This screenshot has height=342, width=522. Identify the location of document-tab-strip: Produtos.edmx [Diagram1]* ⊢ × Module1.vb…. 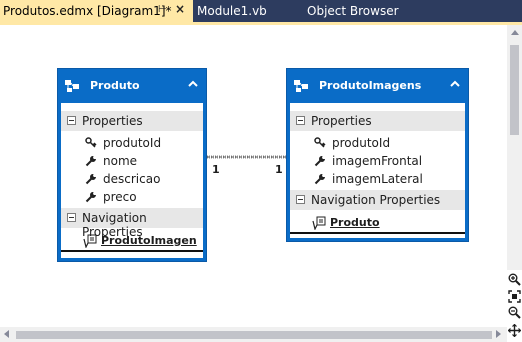
(261, 11).